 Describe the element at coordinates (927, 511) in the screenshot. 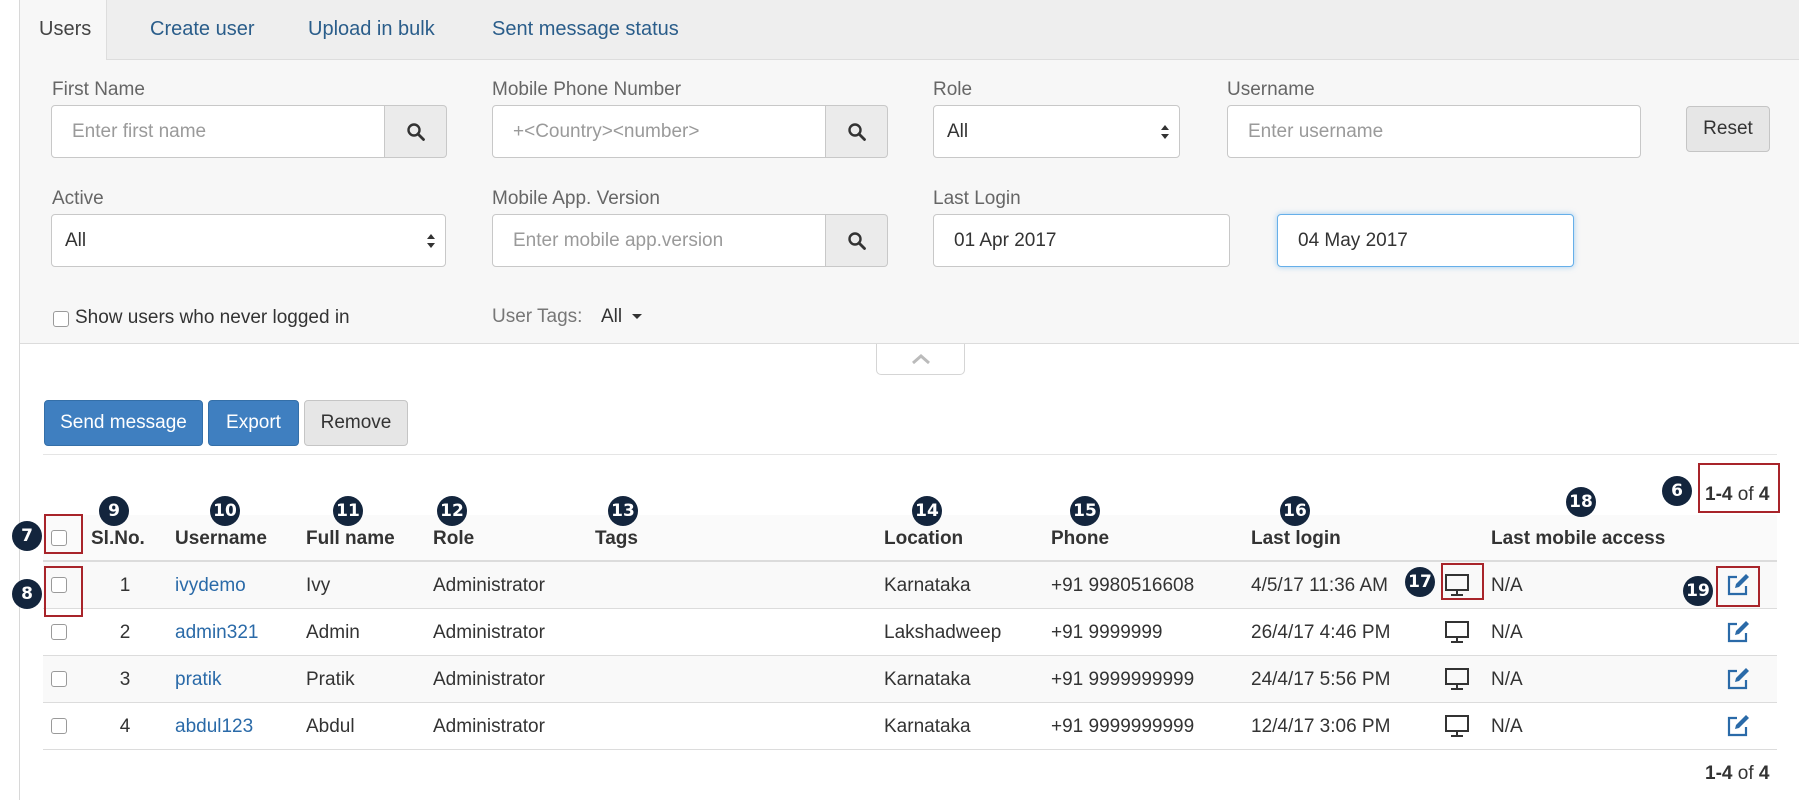

I see `callout-badge: 14` at that location.